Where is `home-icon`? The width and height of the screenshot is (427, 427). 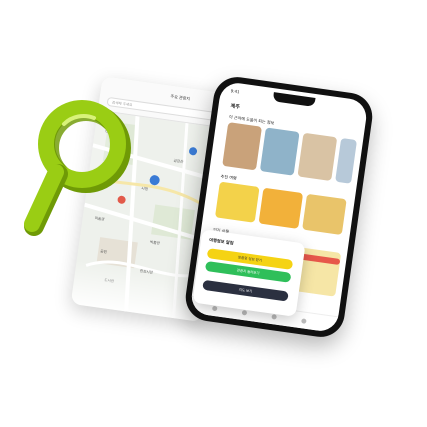 home-icon is located at coordinates (214, 308).